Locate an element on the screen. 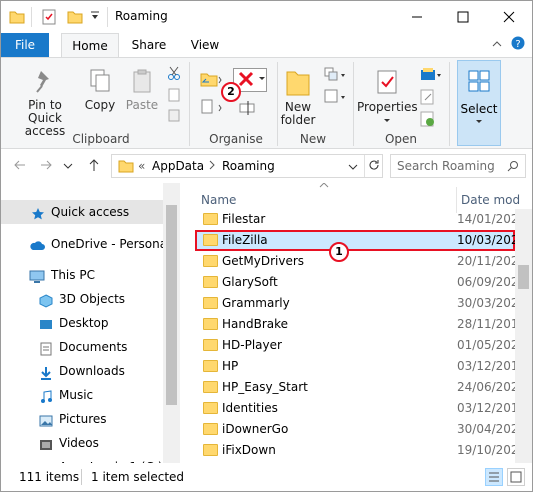 This screenshot has height=492, width=533. breadcrumb-roaming: Roaming is located at coordinates (248, 166).